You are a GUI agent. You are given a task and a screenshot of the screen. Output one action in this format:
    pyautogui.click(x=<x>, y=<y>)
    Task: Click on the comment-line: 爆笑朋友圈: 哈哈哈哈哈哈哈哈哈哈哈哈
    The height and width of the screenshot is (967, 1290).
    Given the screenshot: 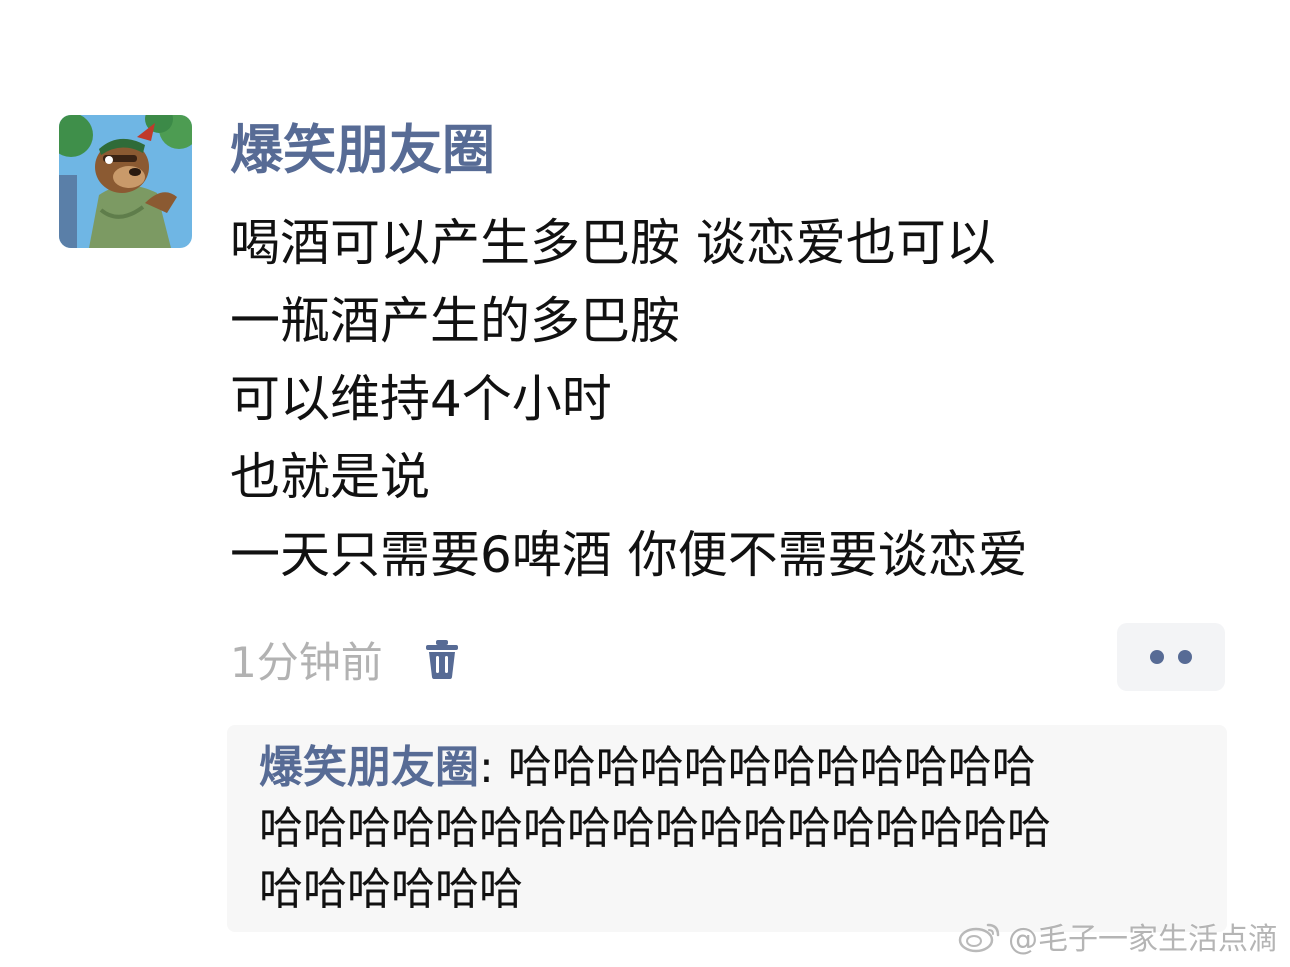 What is the action you would take?
    pyautogui.click(x=728, y=767)
    